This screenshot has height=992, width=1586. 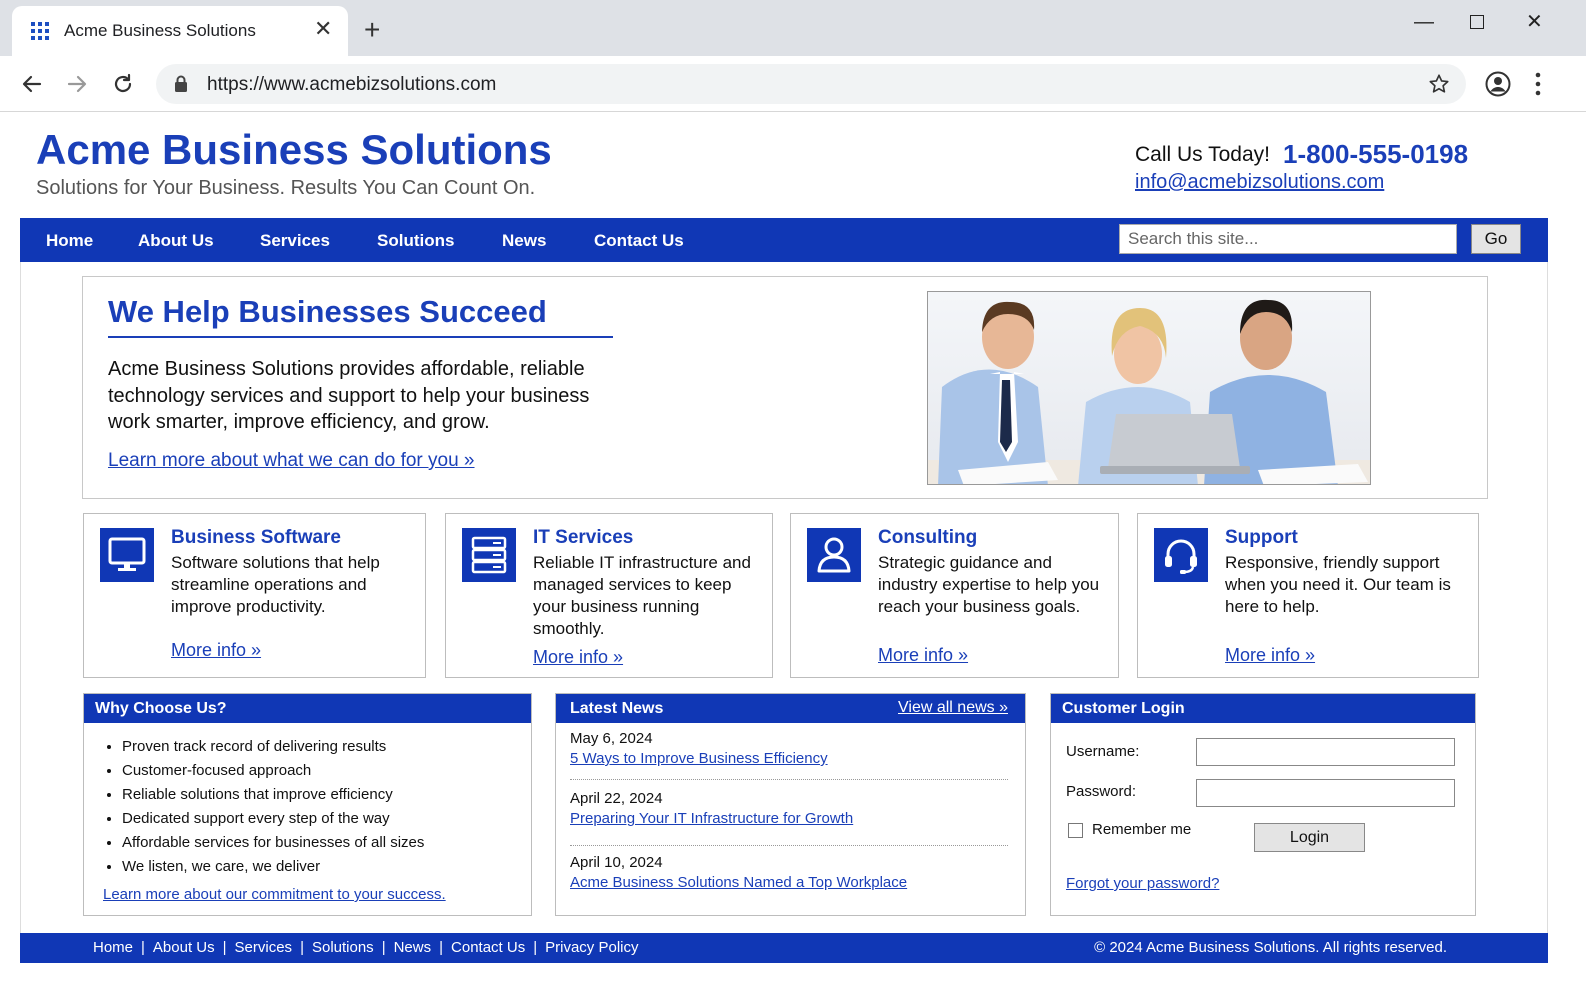 What do you see at coordinates (524, 241) in the screenshot?
I see `nav-news: News` at bounding box center [524, 241].